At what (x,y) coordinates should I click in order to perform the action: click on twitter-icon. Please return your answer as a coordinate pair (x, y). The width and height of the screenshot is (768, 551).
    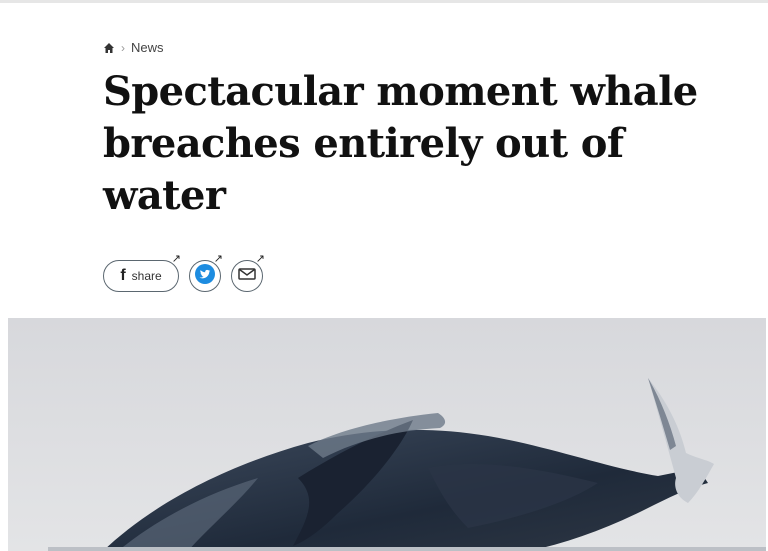
    Looking at the image, I should click on (205, 276).